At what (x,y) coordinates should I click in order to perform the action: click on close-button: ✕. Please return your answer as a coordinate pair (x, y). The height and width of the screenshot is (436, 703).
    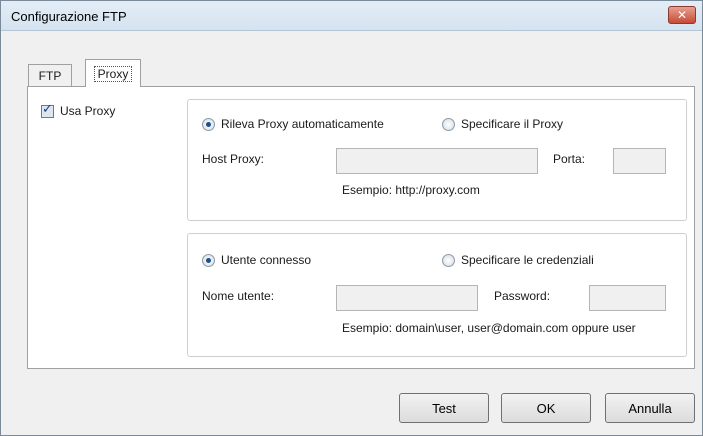
    Looking at the image, I should click on (682, 15).